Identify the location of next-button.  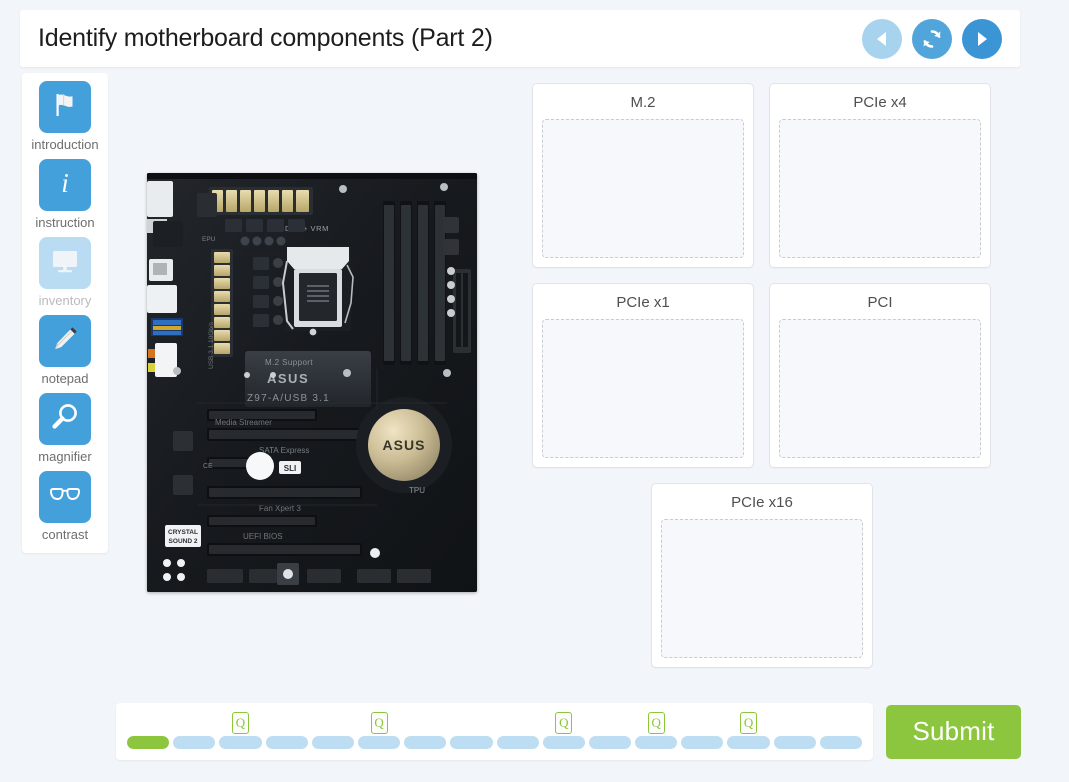
(982, 38).